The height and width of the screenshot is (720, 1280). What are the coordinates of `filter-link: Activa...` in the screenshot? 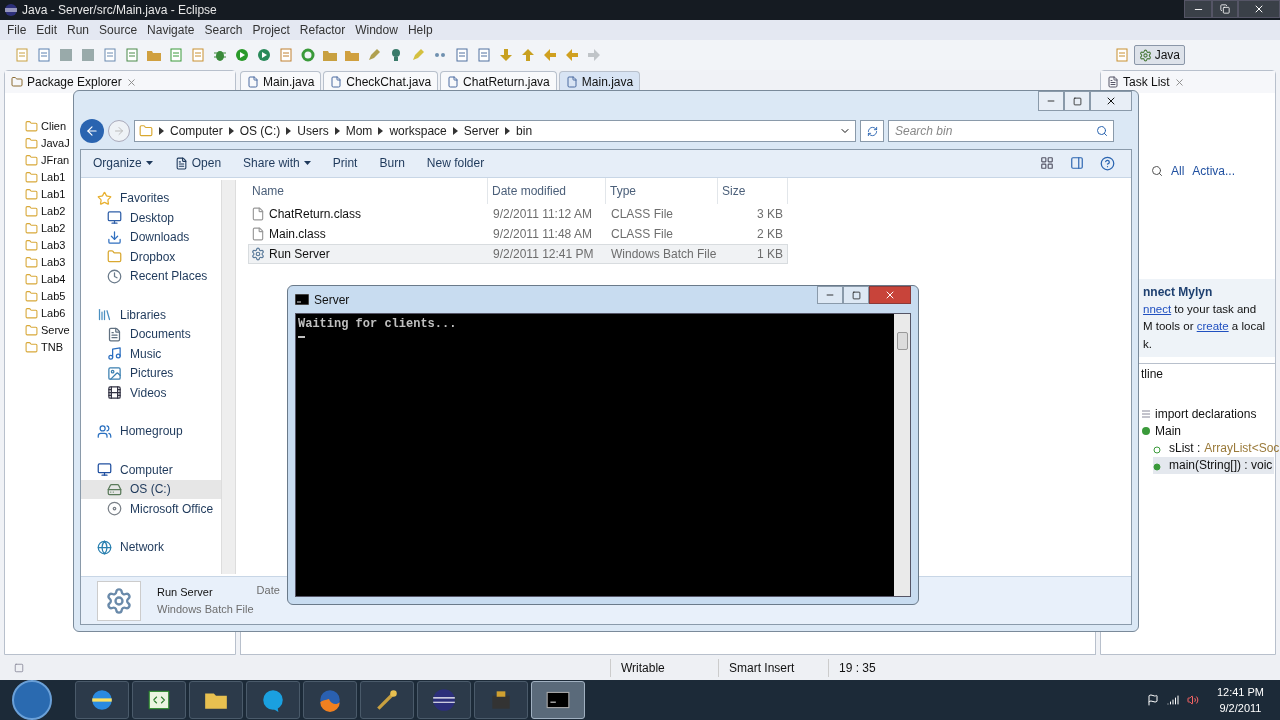 It's located at (1214, 171).